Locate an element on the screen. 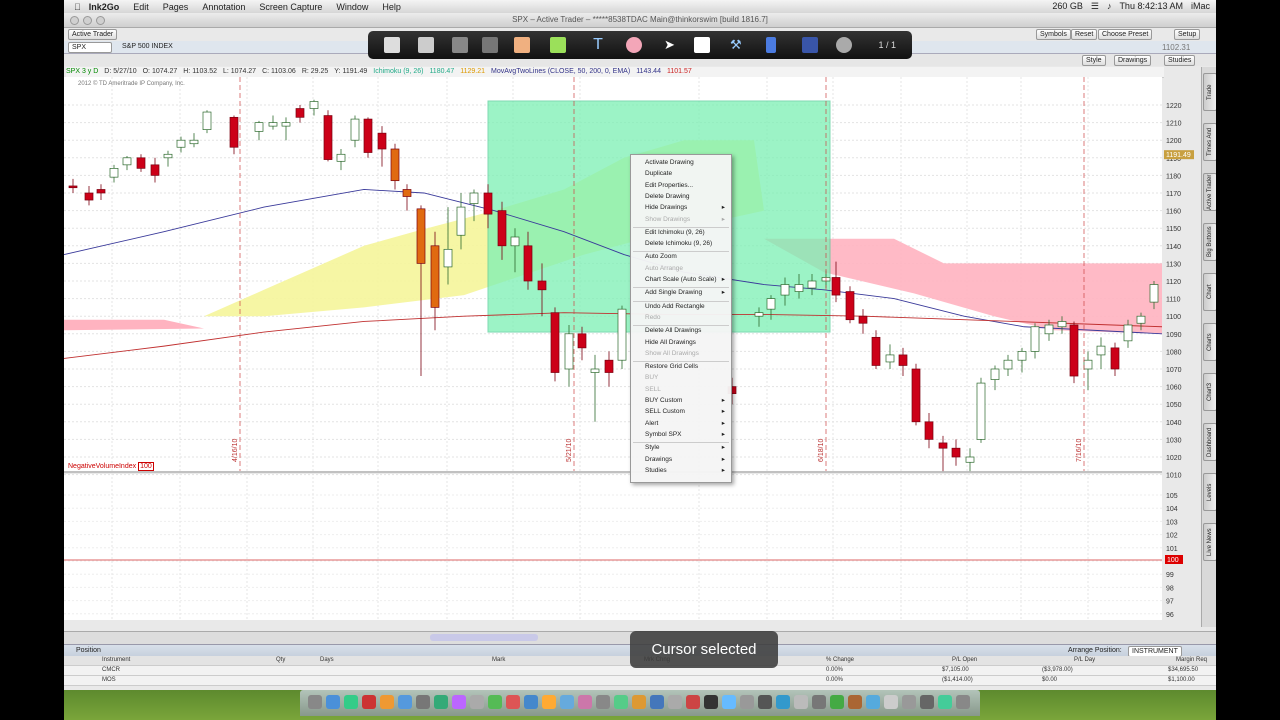  menu-item: Restore Grid Cells is located at coordinates (685, 367).